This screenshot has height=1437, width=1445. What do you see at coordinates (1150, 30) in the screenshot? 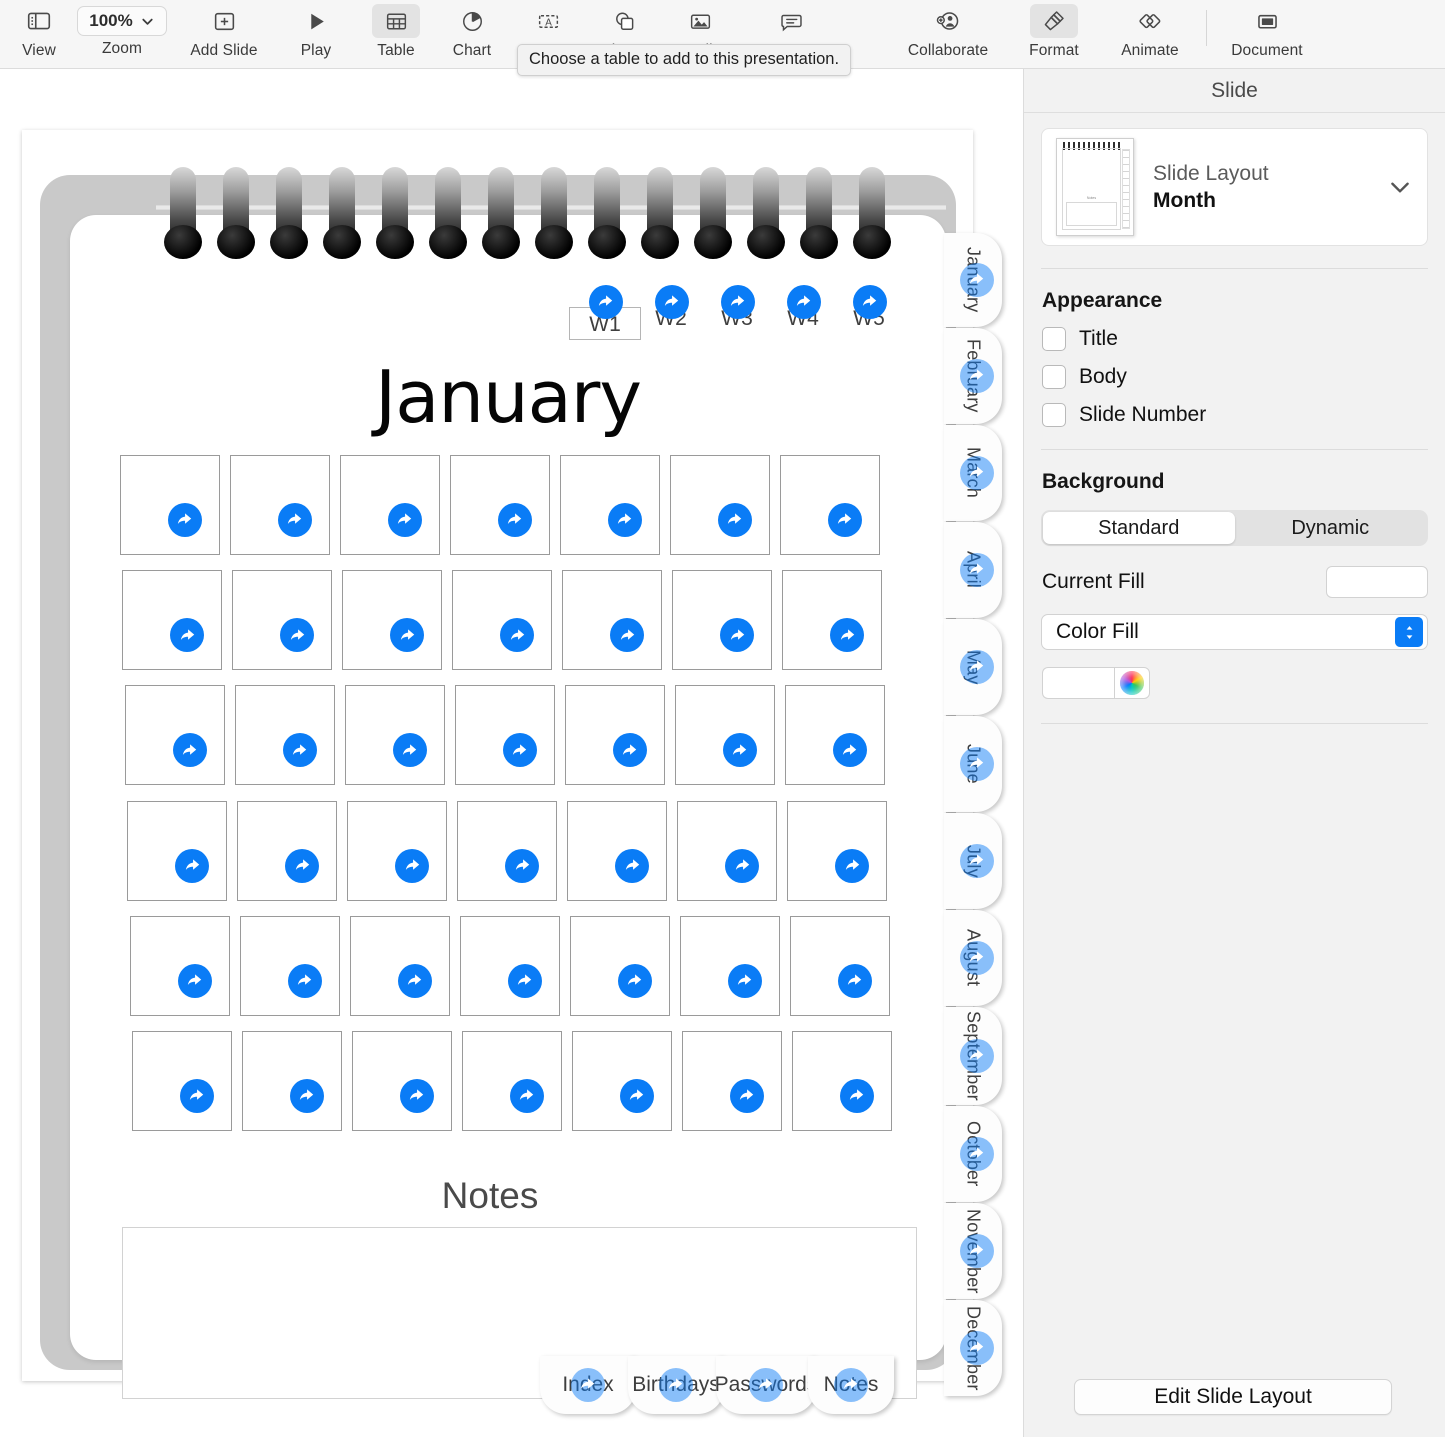
I see `toolbar-button-animate: Animate` at bounding box center [1150, 30].